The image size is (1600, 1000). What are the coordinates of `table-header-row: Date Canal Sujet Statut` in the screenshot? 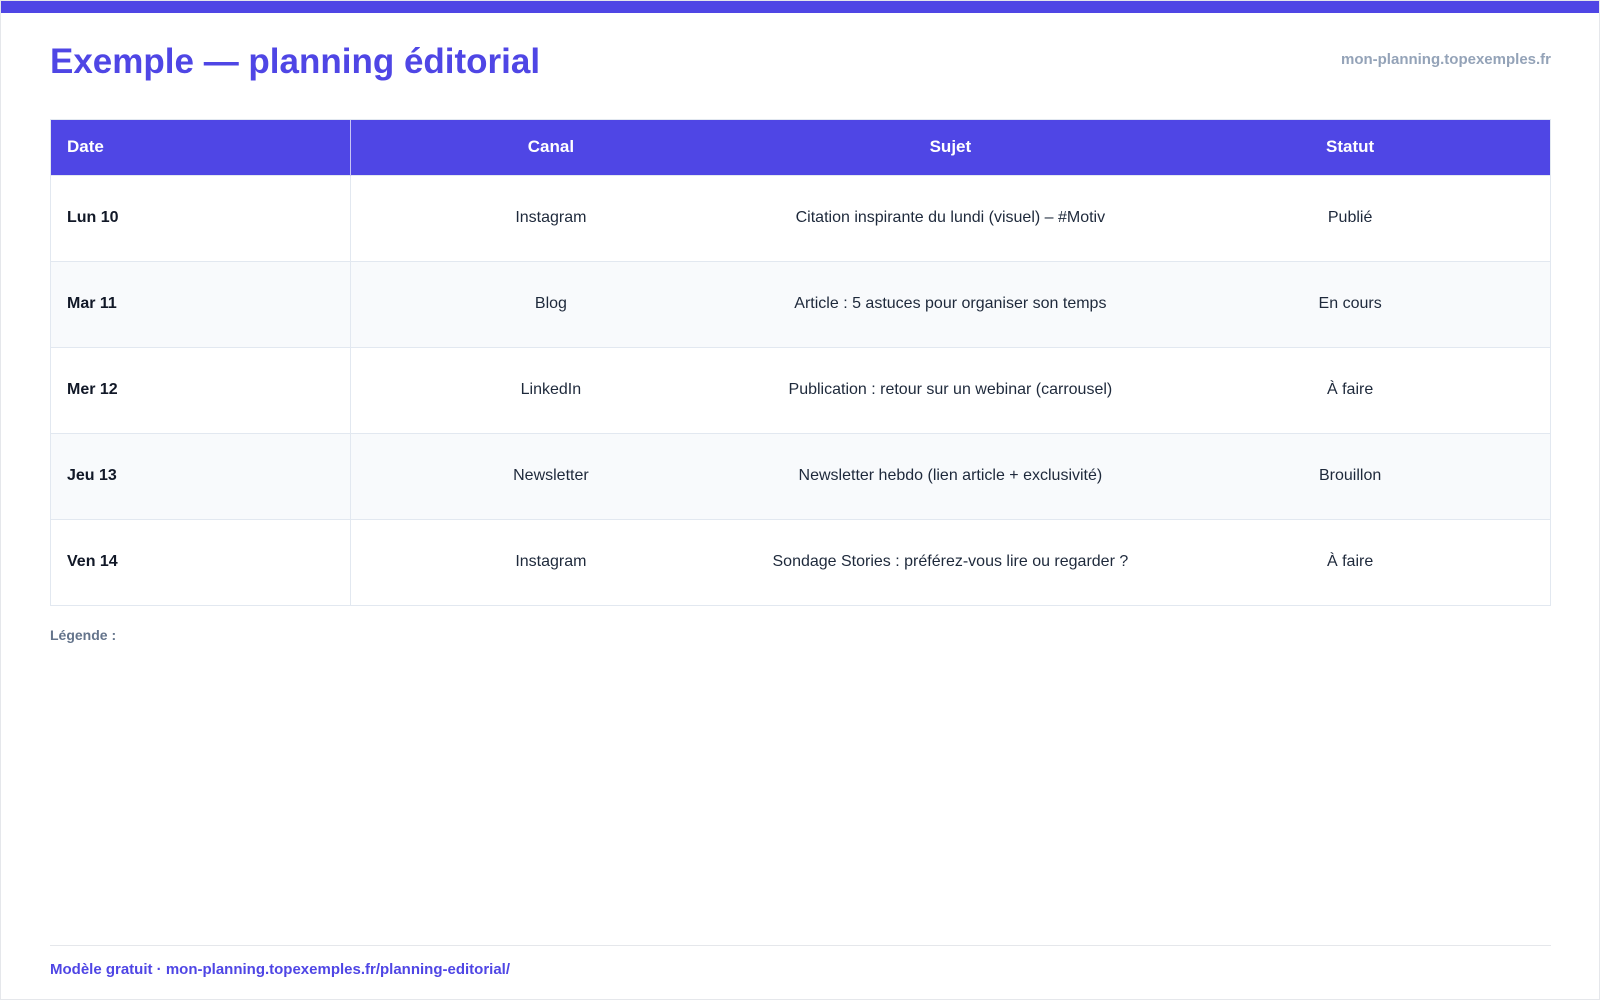 It's located at (800, 147).